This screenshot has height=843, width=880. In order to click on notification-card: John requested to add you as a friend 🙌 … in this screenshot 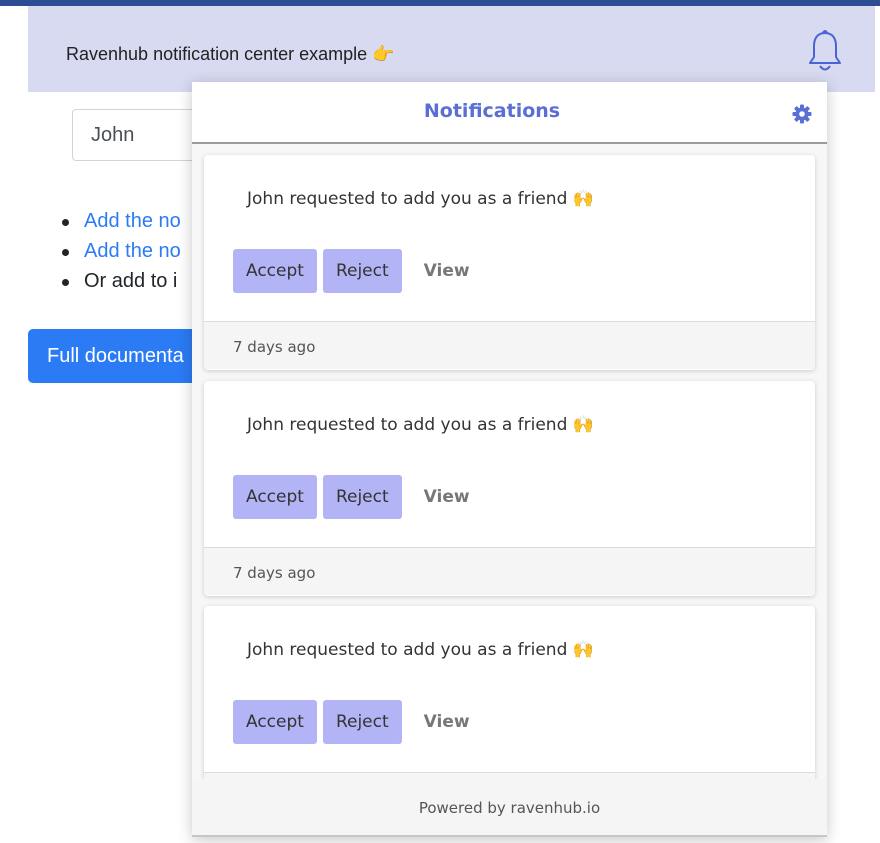, I will do `click(509, 692)`.